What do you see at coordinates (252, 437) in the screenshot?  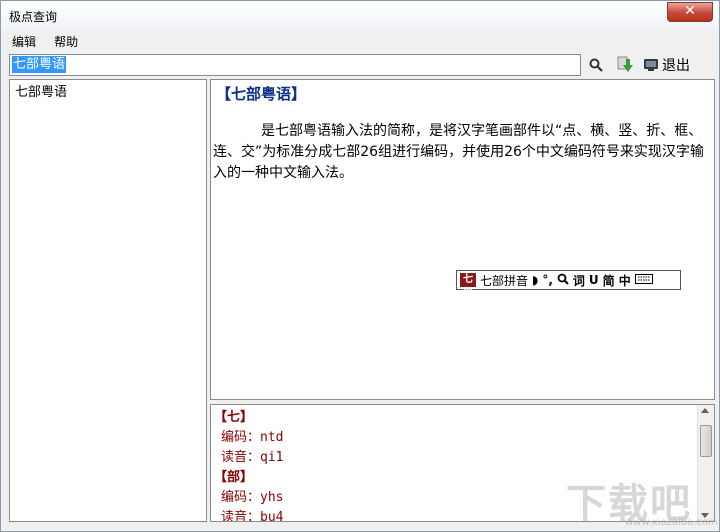 I see `code-line: 编码：ntd` at bounding box center [252, 437].